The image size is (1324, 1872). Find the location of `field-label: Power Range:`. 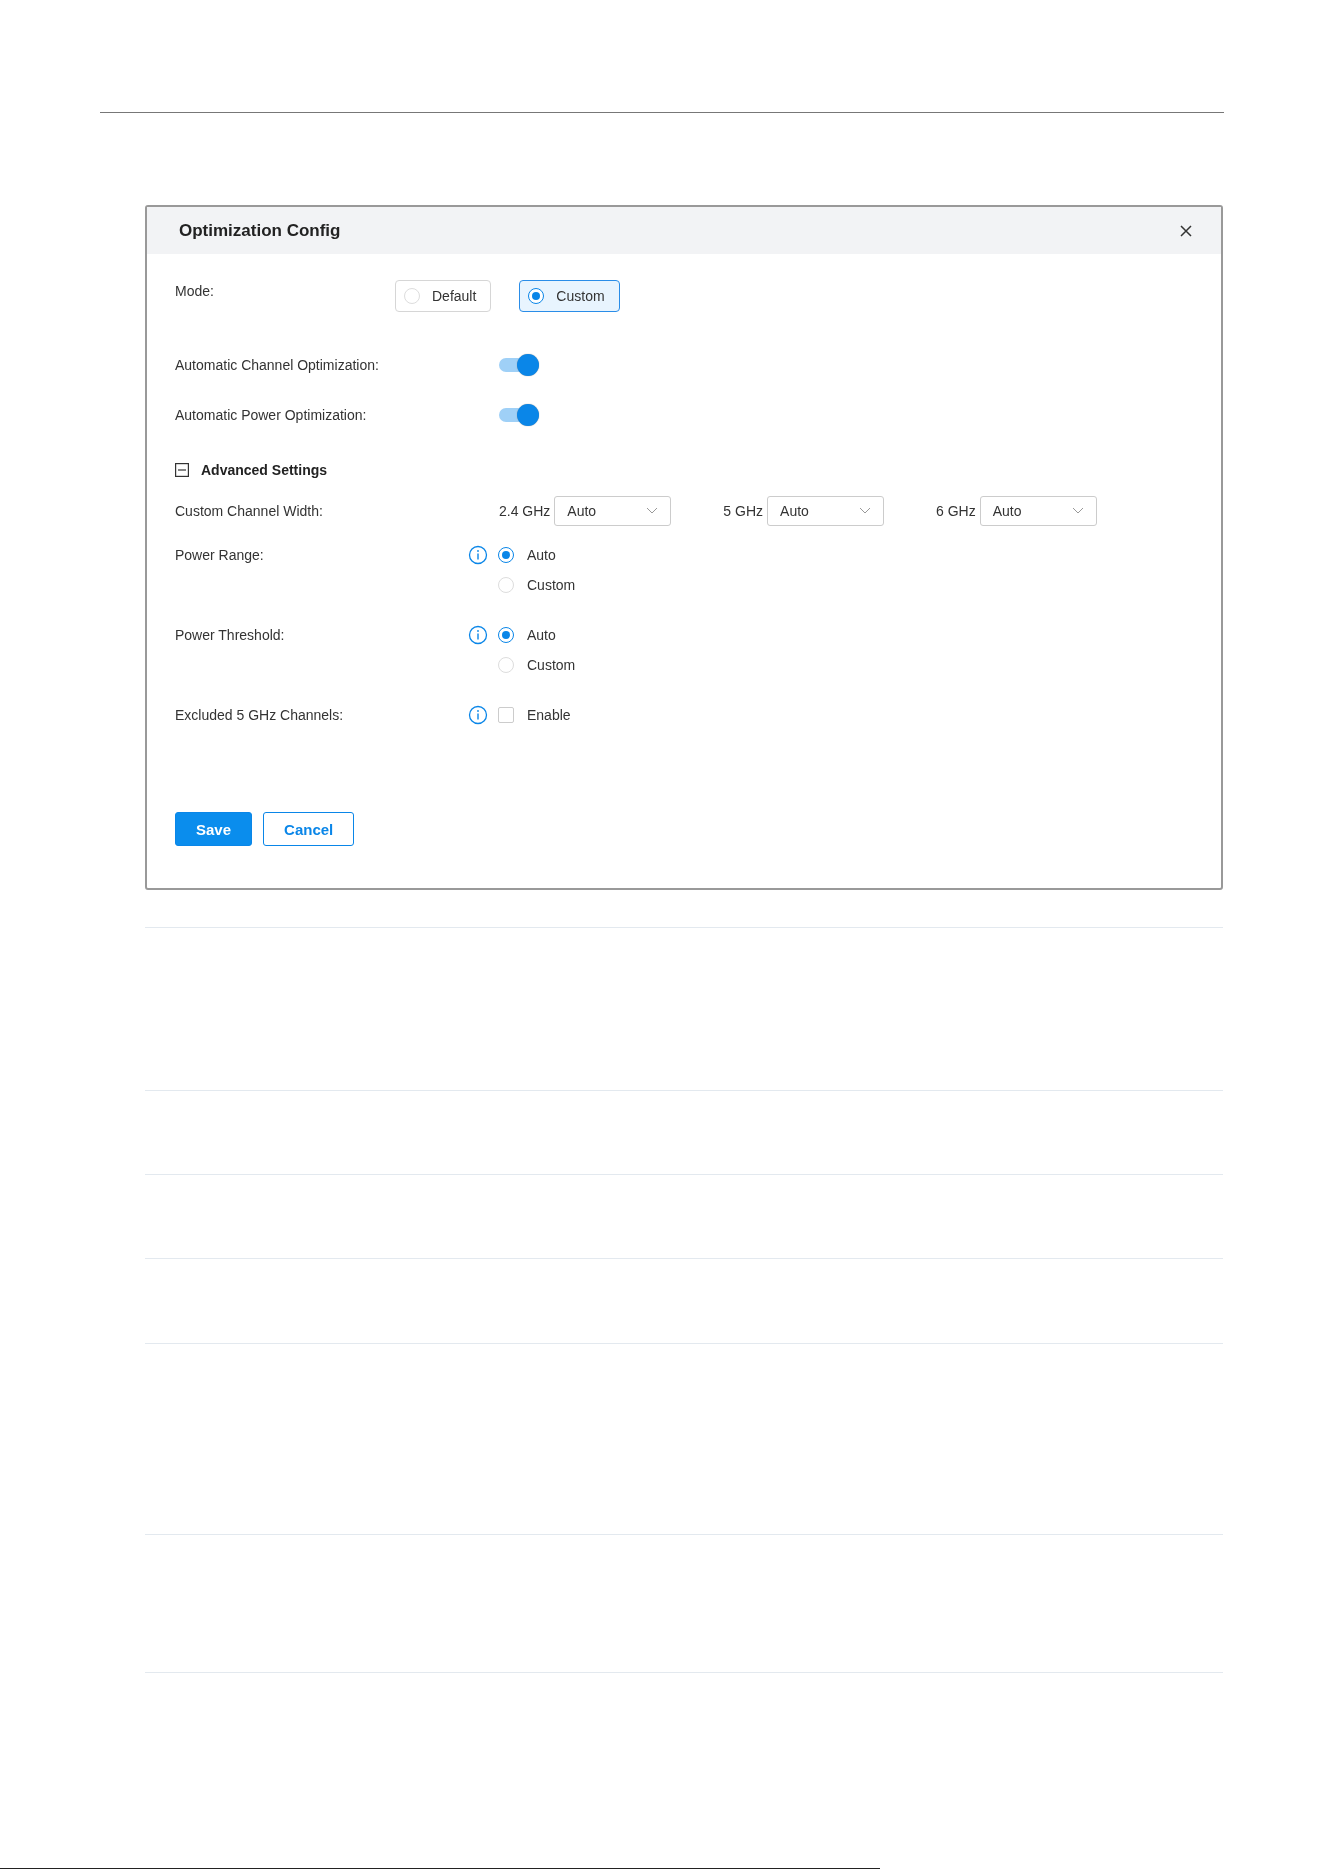

field-label: Power Range: is located at coordinates (219, 555).